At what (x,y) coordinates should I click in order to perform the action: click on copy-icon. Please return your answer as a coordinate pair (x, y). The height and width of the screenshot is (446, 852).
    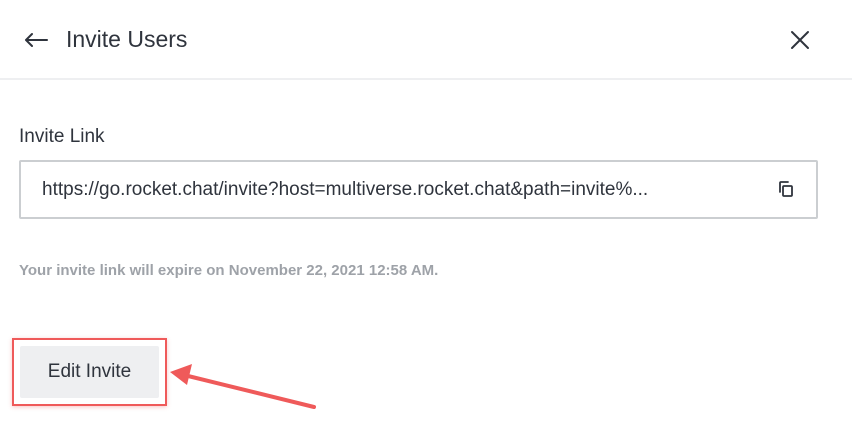
    Looking at the image, I should click on (786, 189).